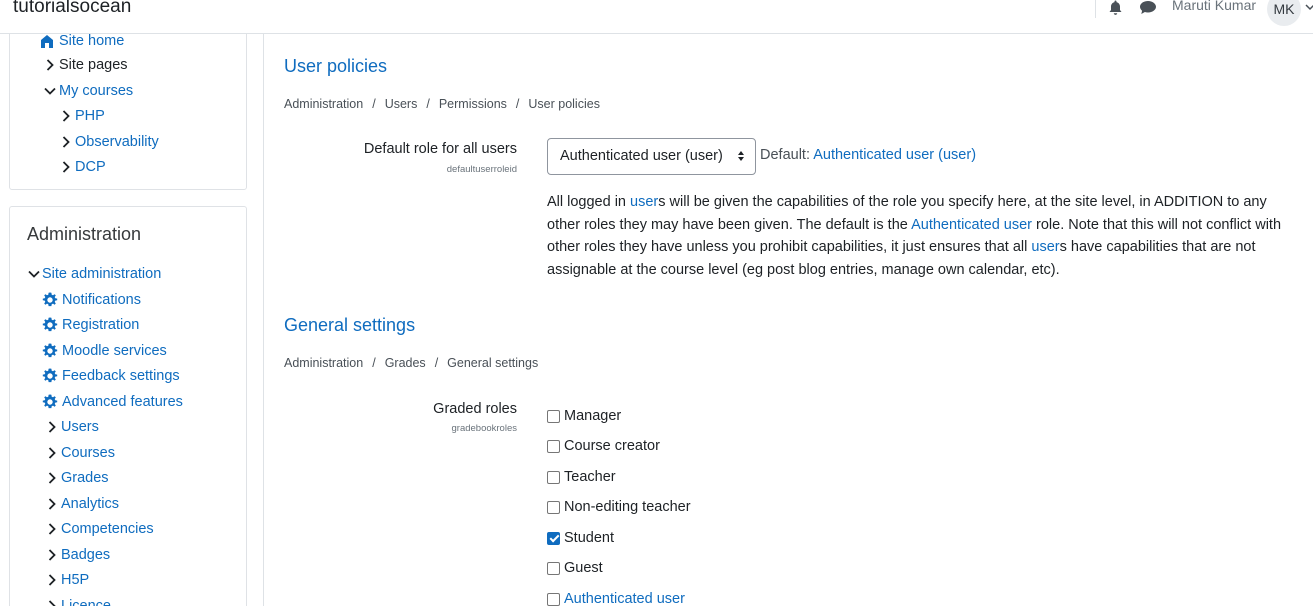 This screenshot has width=1313, height=607. Describe the element at coordinates (349, 325) in the screenshot. I see `section-title-general-settings: General settings` at that location.